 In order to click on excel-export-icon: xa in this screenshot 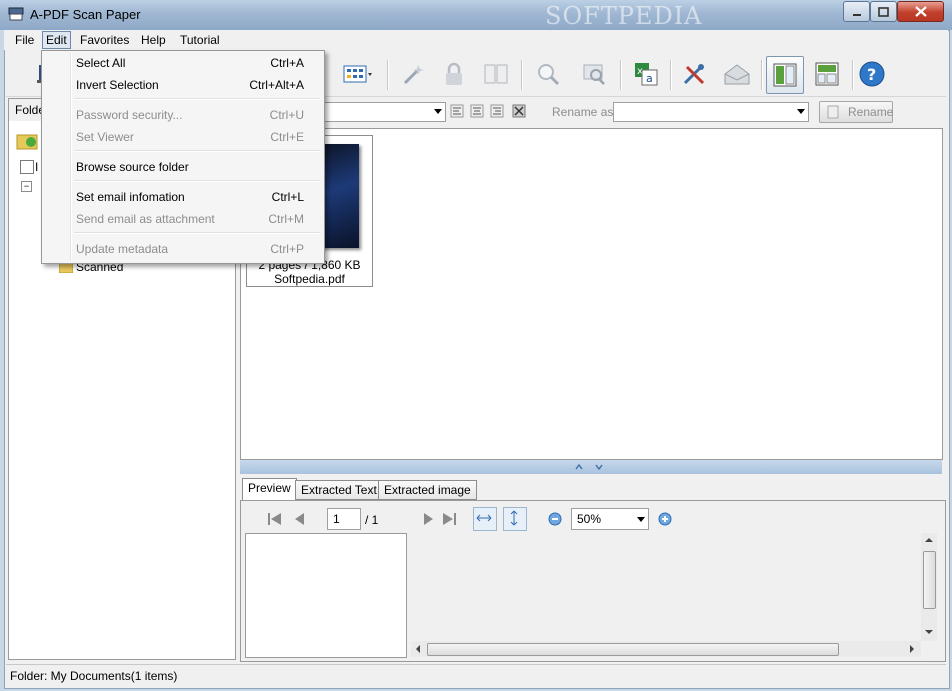, I will do `click(646, 74)`.